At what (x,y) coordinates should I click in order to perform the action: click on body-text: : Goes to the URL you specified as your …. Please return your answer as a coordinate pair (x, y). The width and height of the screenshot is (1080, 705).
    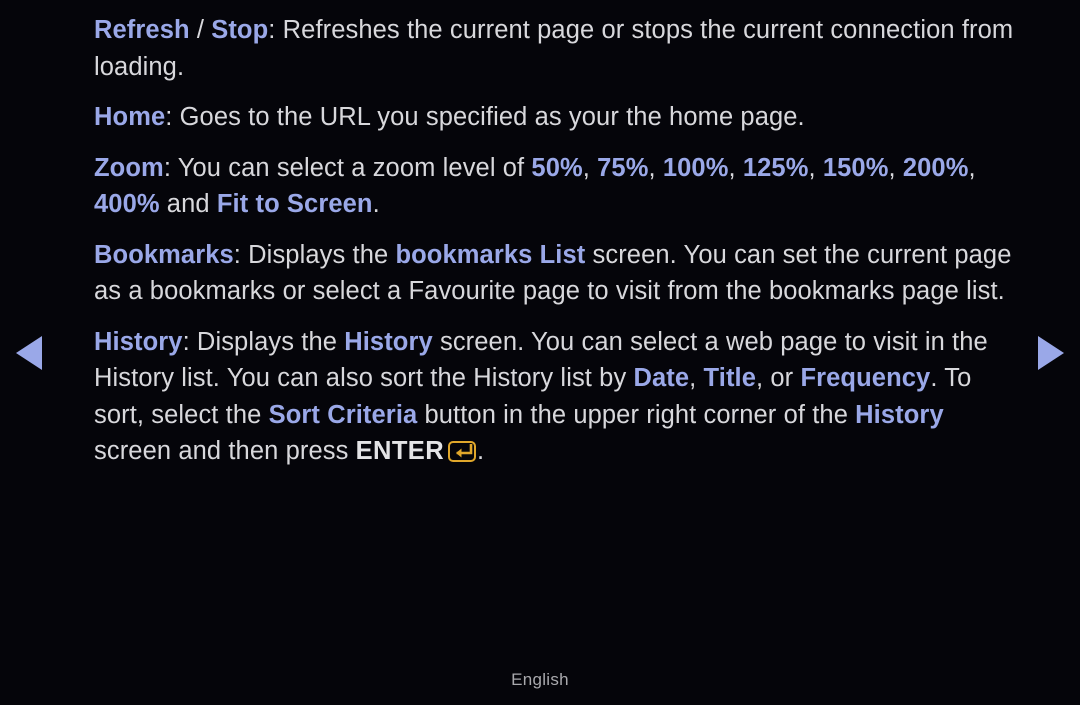
    Looking at the image, I should click on (485, 117).